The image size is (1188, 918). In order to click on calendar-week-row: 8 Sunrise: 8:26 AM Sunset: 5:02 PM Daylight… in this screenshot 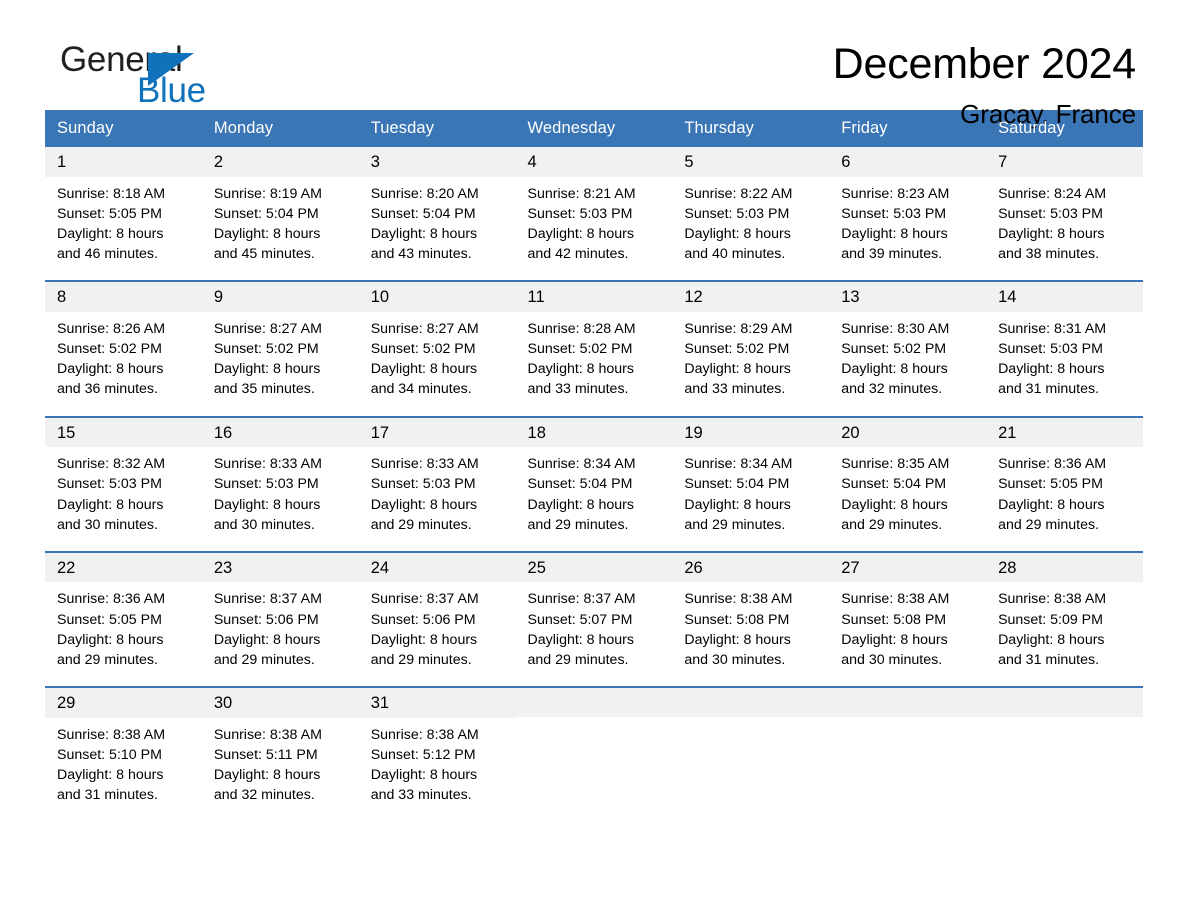, I will do `click(594, 348)`.